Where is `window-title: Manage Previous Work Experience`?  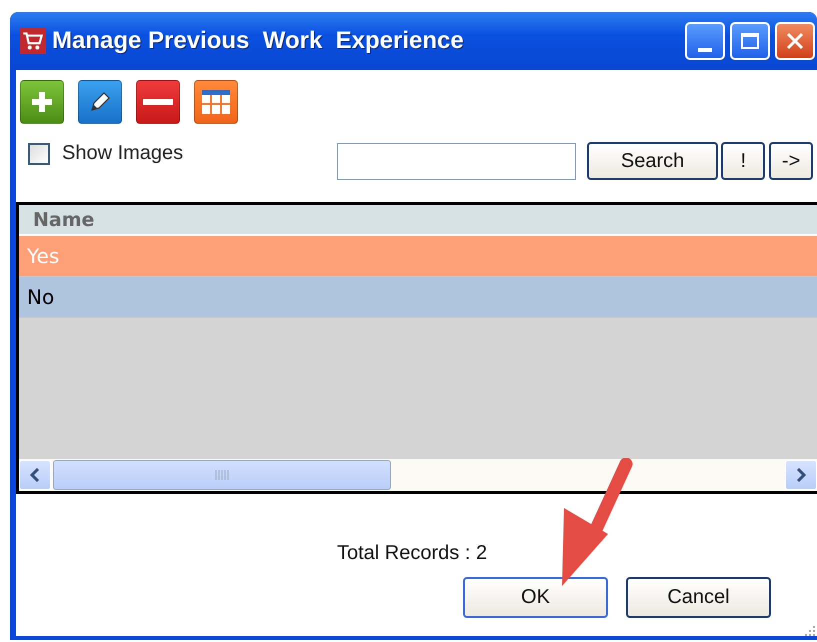 window-title: Manage Previous Work Experience is located at coordinates (258, 41).